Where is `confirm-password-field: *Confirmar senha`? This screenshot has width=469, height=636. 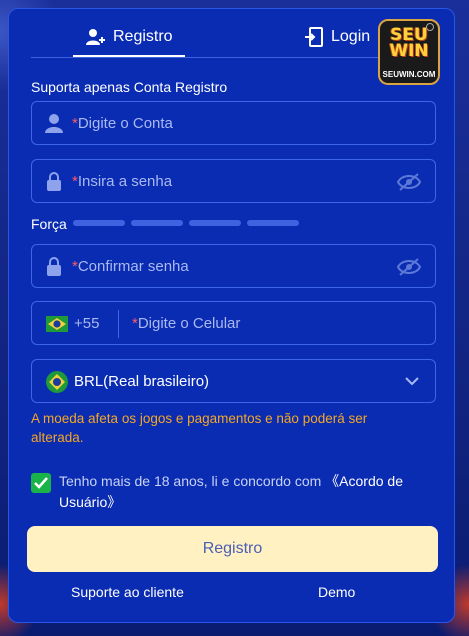 confirm-password-field: *Confirmar senha is located at coordinates (233, 266).